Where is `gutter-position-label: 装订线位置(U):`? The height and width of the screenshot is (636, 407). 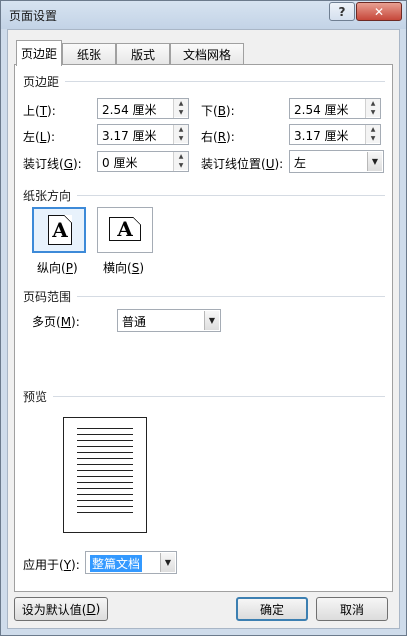
gutter-position-label: 装订线位置(U): is located at coordinates (242, 164).